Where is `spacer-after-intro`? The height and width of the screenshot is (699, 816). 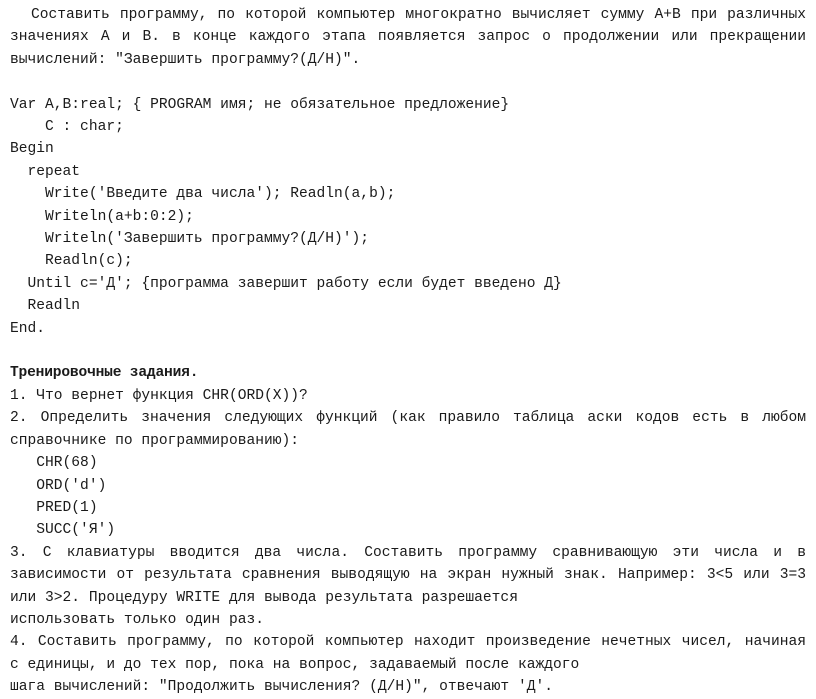 spacer-after-intro is located at coordinates (408, 82).